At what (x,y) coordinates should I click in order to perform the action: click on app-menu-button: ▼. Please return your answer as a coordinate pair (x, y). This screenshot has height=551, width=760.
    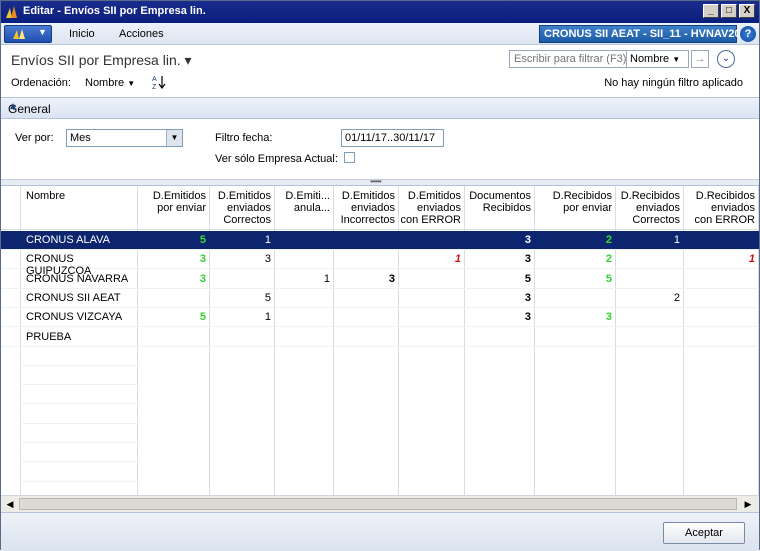
    Looking at the image, I should click on (28, 34).